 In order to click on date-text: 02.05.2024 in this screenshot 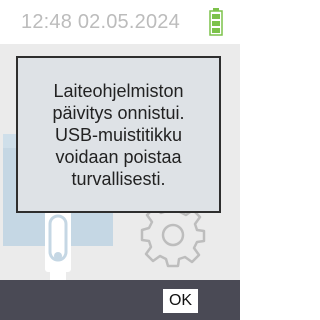, I will do `click(128, 22)`.